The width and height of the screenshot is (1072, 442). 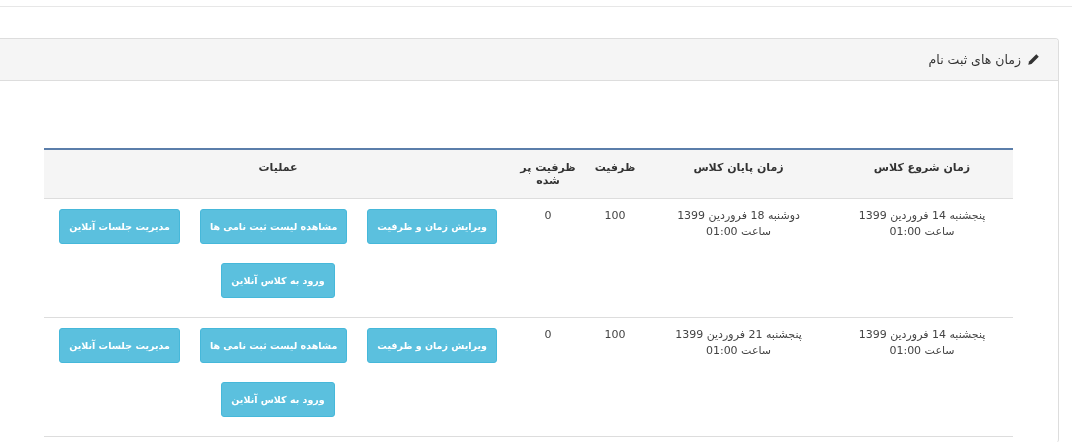 I want to click on pencil-icon, so click(x=1033, y=59).